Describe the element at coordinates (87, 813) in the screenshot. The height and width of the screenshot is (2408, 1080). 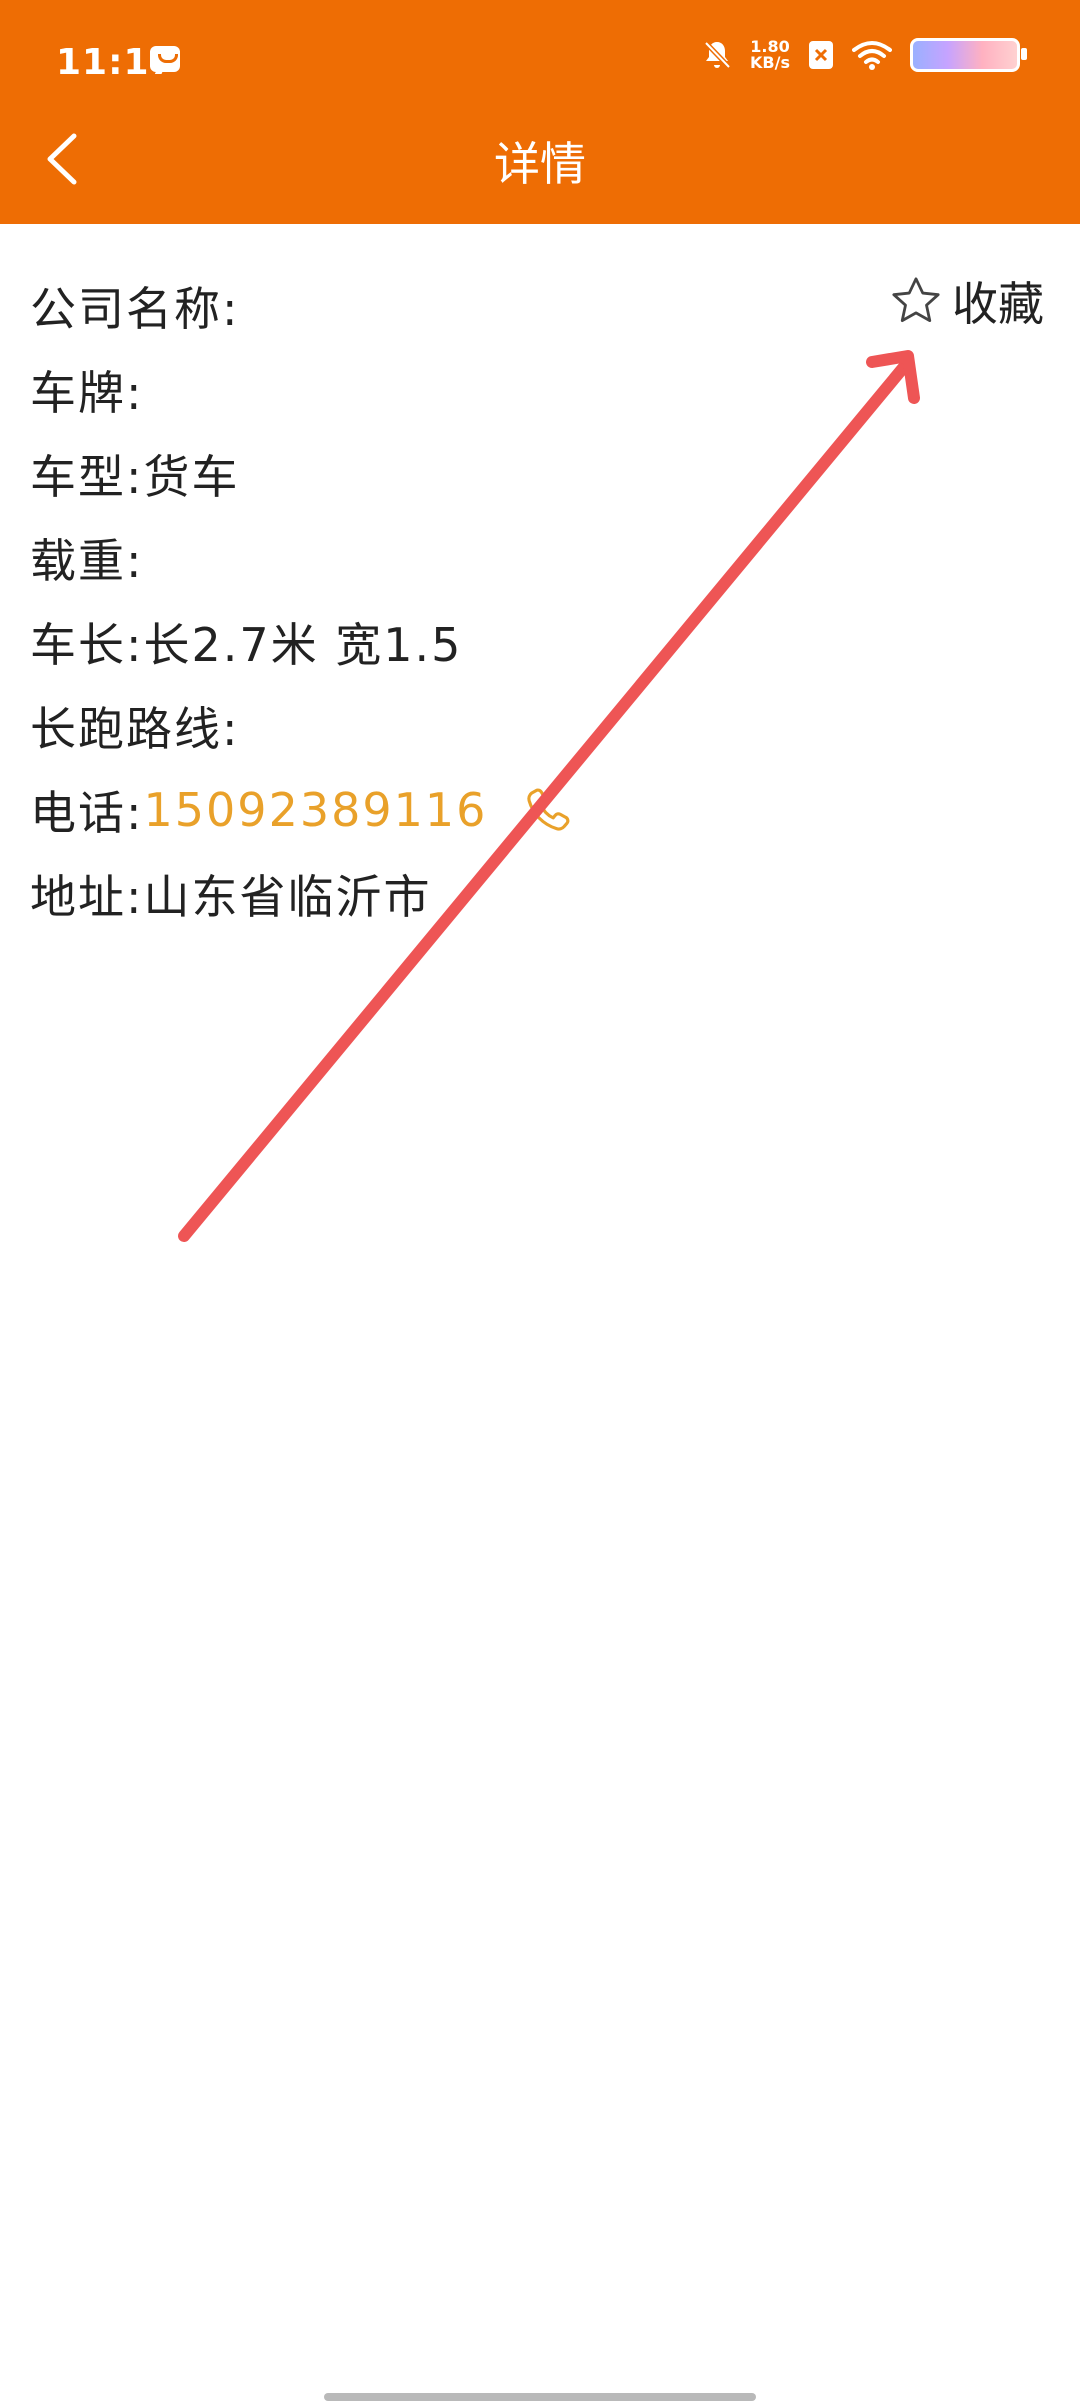
I see `phone-label: 电话:` at that location.